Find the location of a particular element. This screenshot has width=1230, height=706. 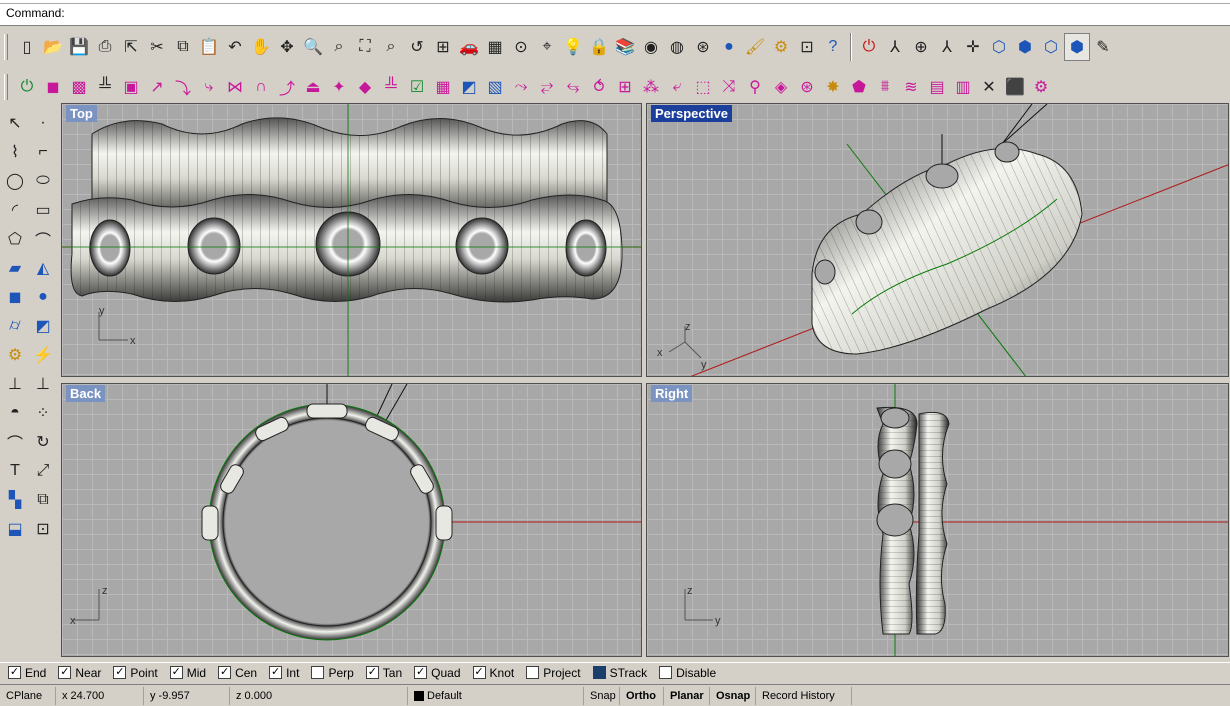

bend-button: ⥀ is located at coordinates (599, 87).